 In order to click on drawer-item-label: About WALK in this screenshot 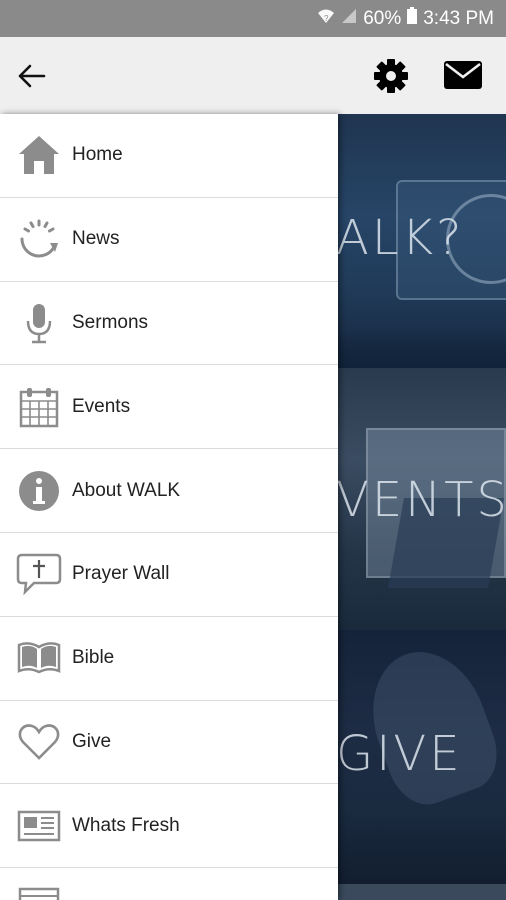, I will do `click(126, 490)`.